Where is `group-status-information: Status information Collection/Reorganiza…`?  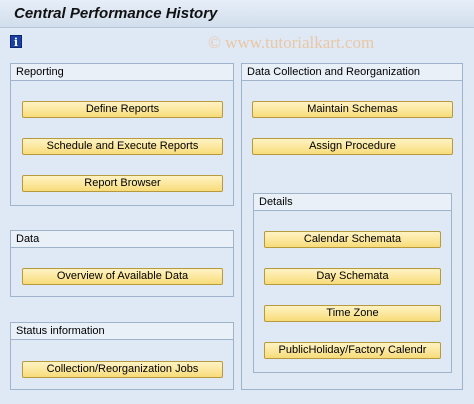
group-status-information: Status information Collection/Reorganiza… is located at coordinates (122, 356).